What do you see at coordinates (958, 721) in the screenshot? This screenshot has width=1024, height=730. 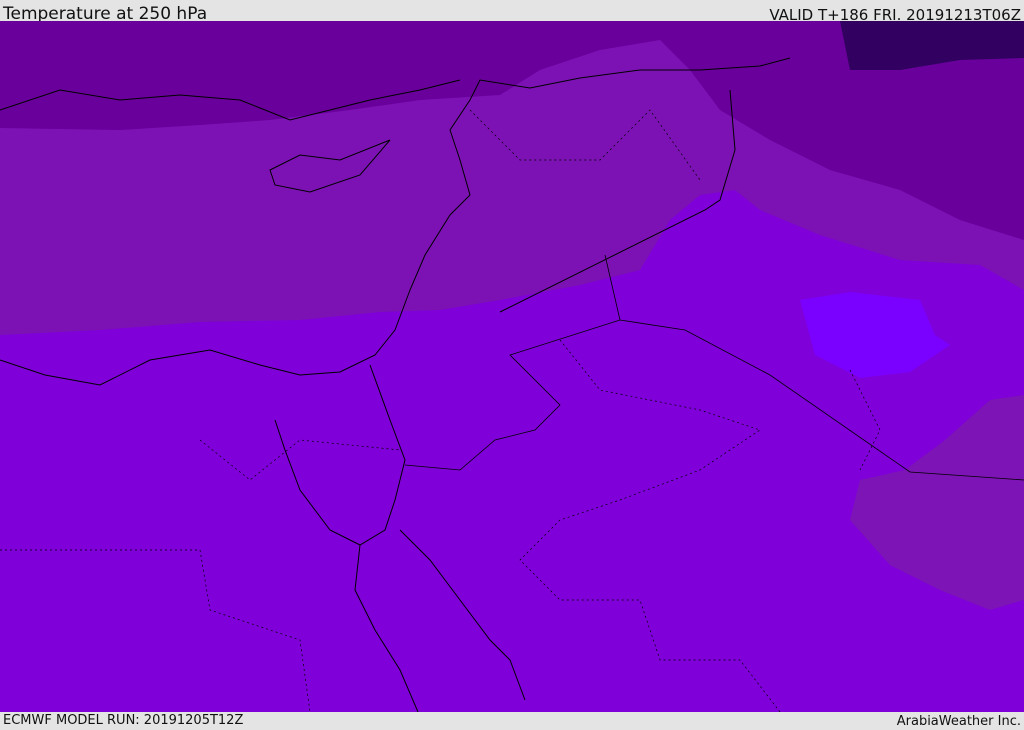 I see `brand-label: ArabiaWeather Inc.` at bounding box center [958, 721].